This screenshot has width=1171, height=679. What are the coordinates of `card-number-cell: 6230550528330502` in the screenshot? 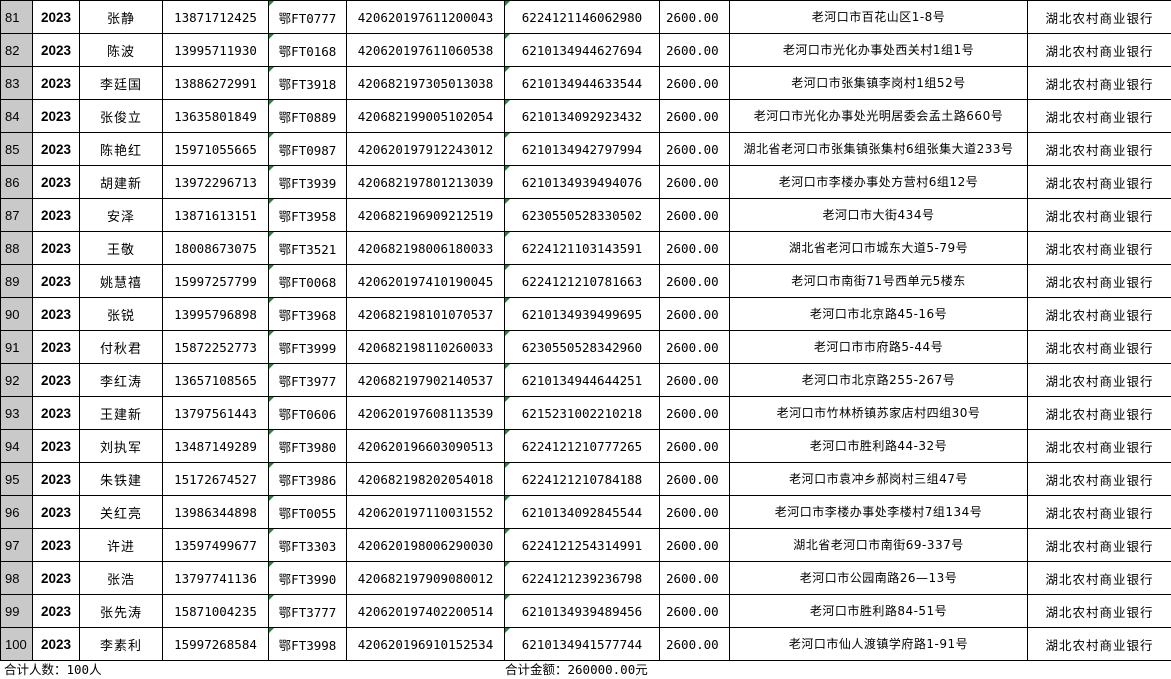 It's located at (582, 215).